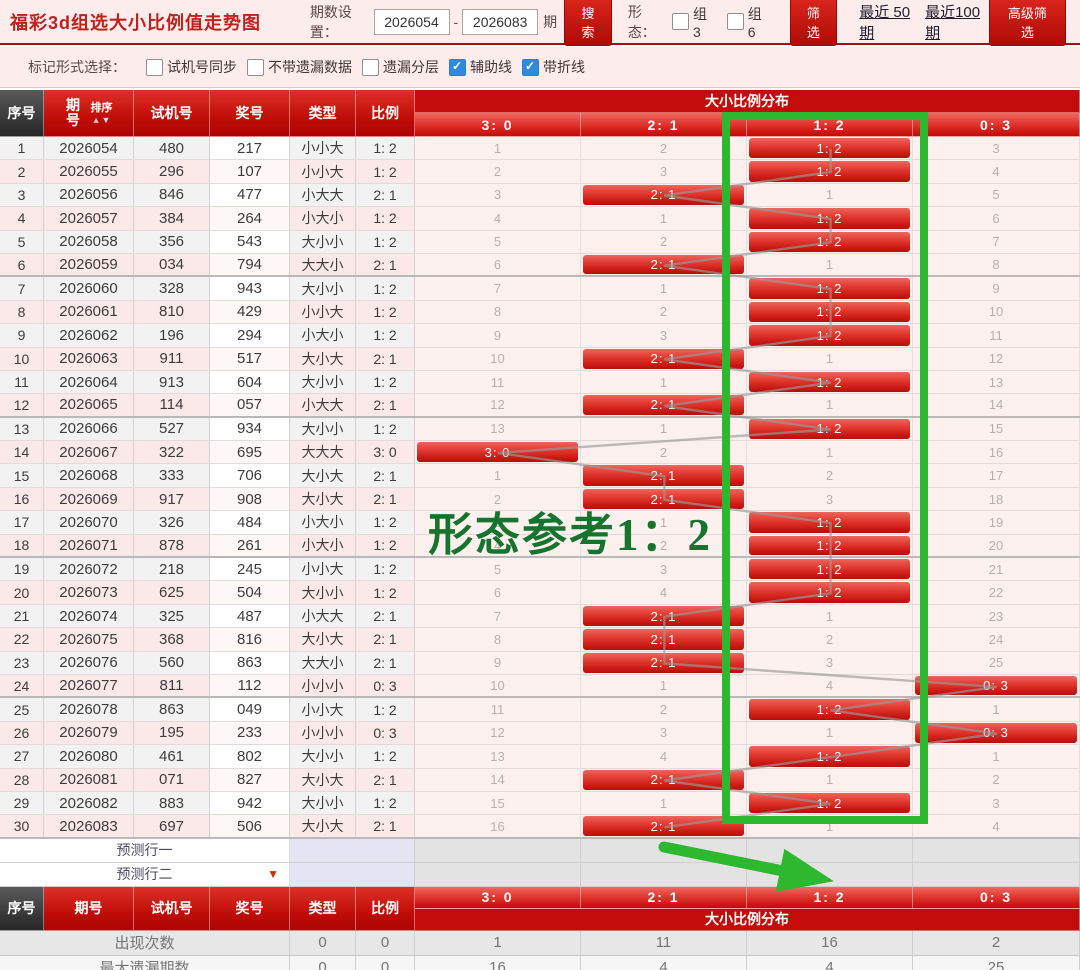 The width and height of the screenshot is (1080, 970). I want to click on search-button: 搜索, so click(588, 23).